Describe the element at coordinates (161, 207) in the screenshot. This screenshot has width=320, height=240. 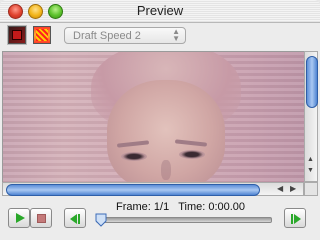
I see `frame-value: 1/1` at that location.